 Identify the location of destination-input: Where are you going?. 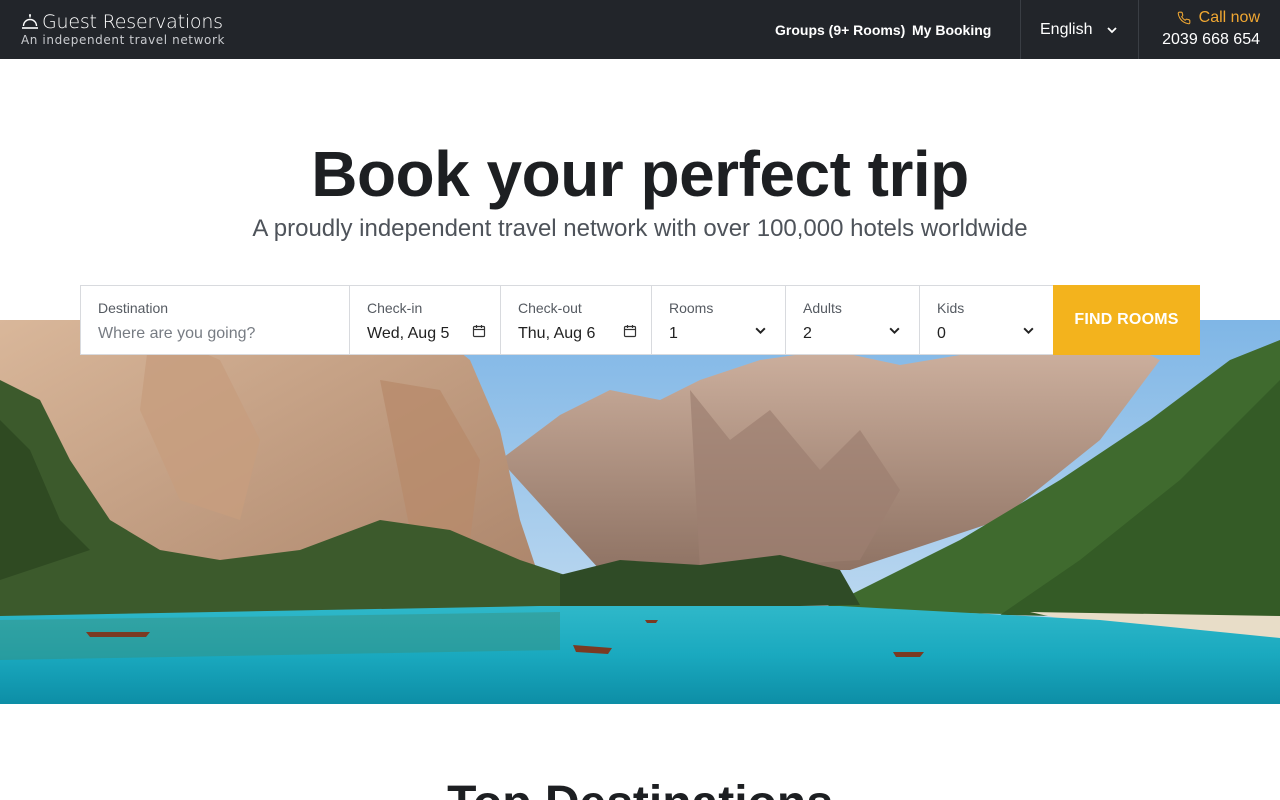
(215, 334).